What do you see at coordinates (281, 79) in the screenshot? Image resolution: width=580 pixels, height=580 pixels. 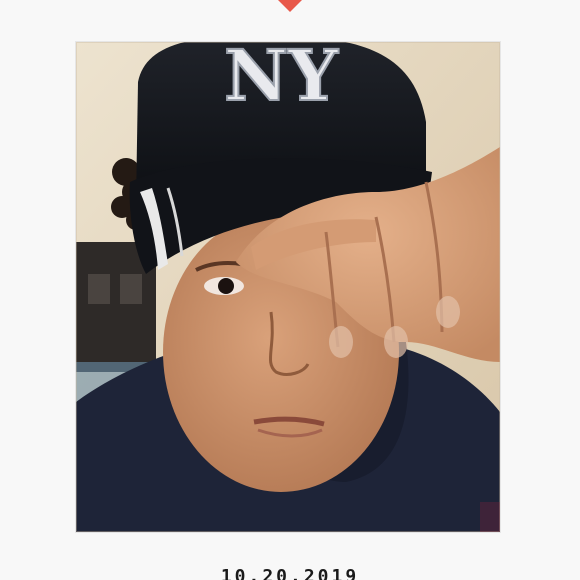 I see `cap-logo-text: NY` at bounding box center [281, 79].